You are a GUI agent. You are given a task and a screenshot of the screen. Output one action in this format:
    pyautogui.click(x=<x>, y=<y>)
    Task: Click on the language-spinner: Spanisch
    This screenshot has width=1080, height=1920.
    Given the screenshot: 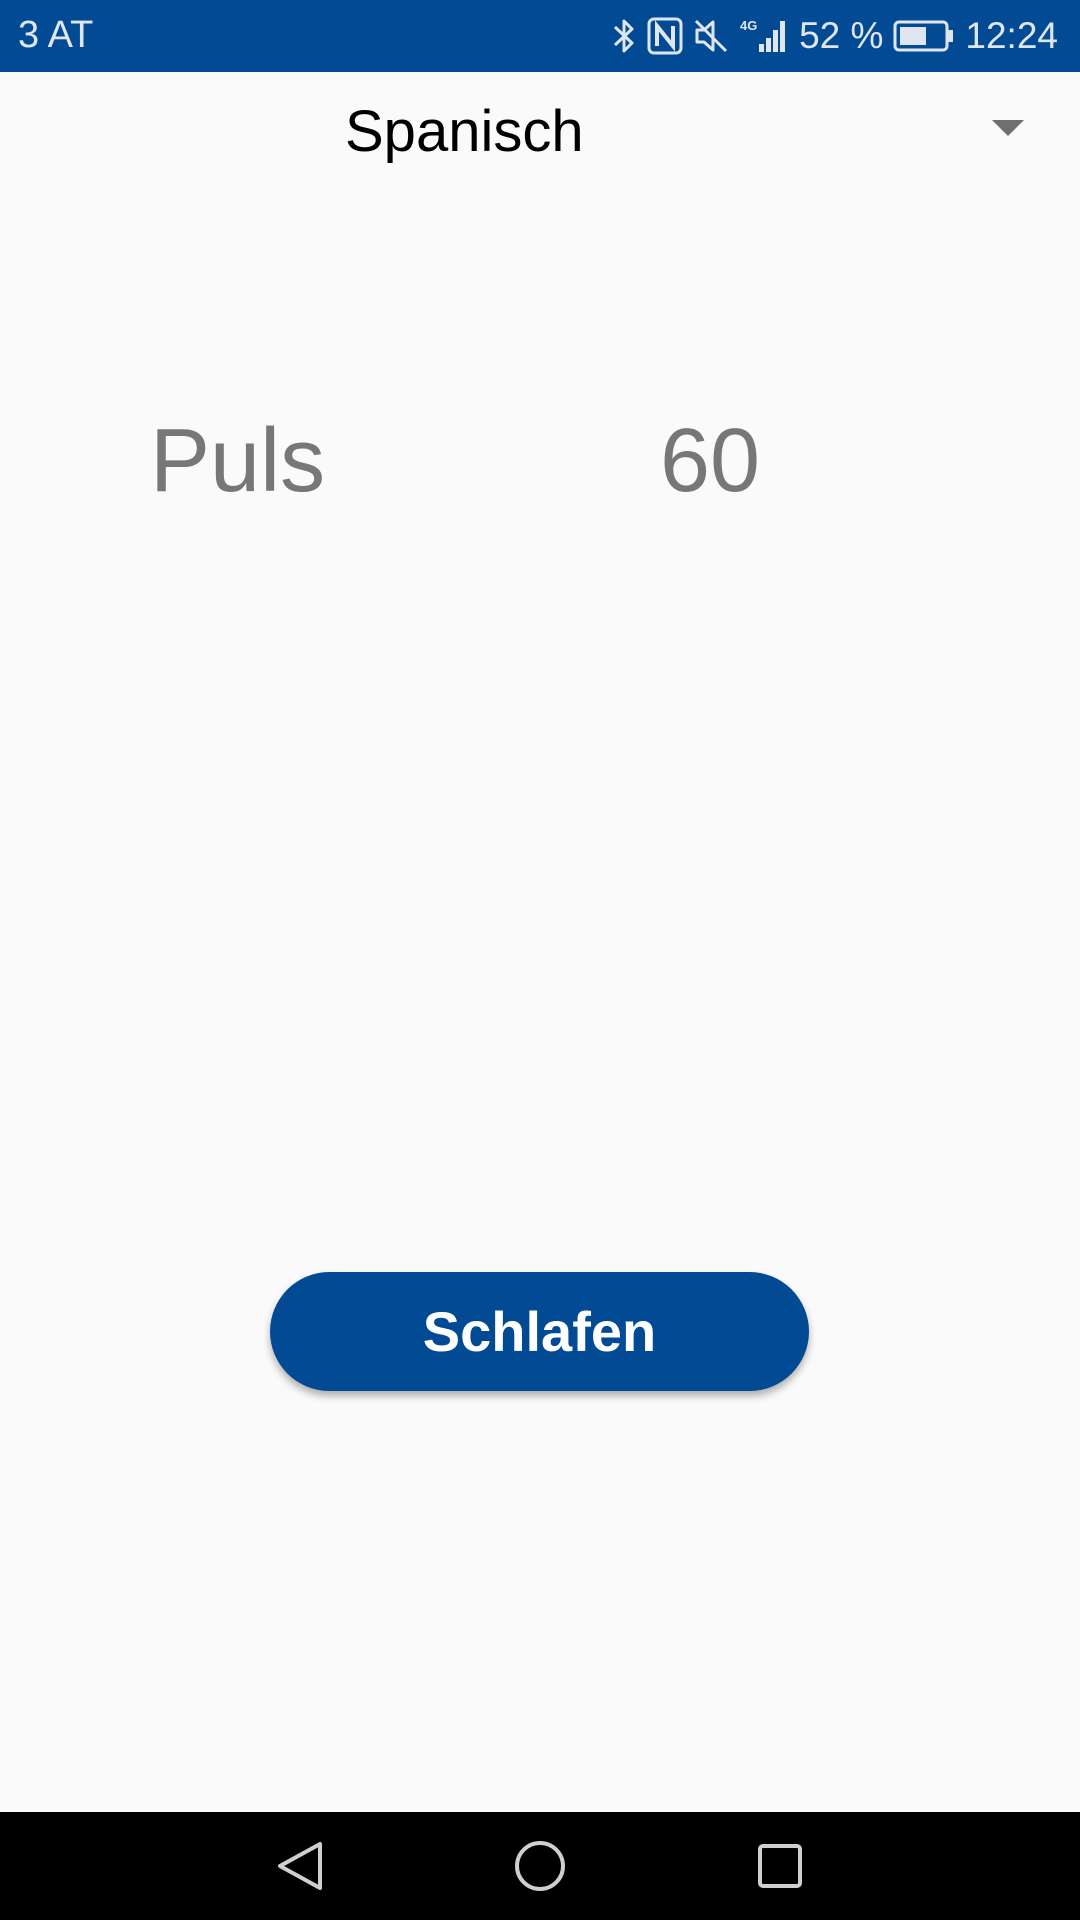 What is the action you would take?
    pyautogui.click(x=540, y=130)
    